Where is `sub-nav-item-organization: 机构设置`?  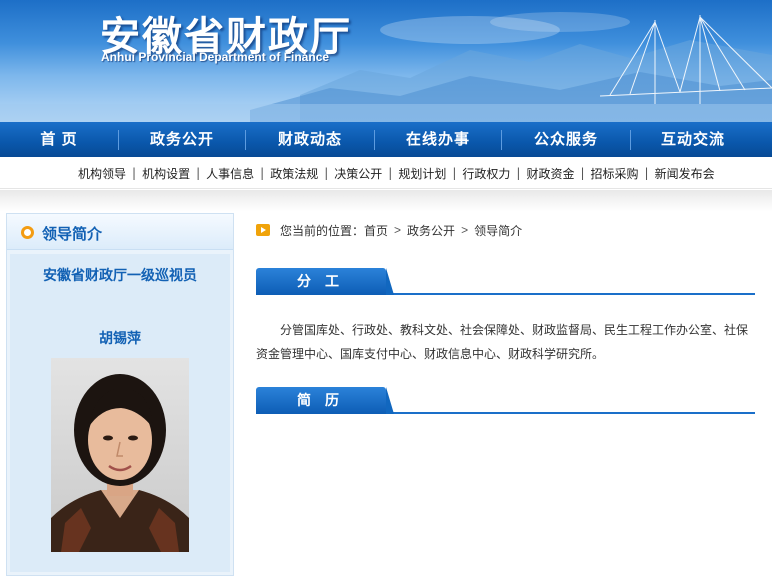
sub-nav-item-organization: 机构设置 is located at coordinates (166, 173).